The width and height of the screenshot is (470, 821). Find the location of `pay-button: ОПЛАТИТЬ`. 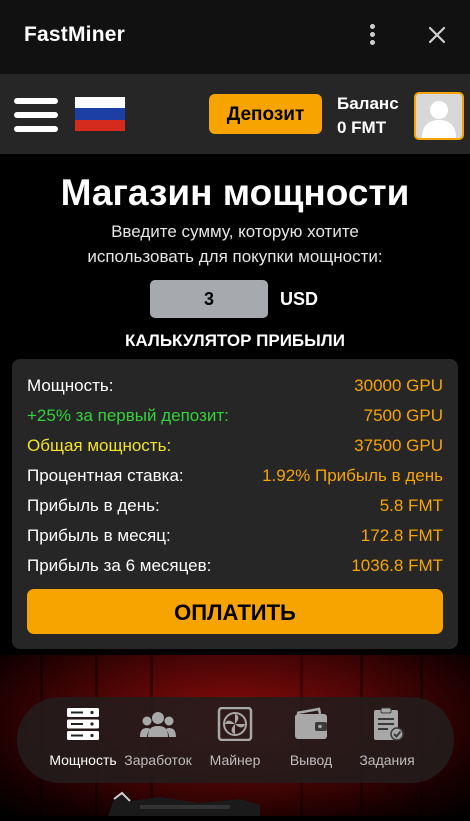

pay-button: ОПЛАТИТЬ is located at coordinates (235, 611).